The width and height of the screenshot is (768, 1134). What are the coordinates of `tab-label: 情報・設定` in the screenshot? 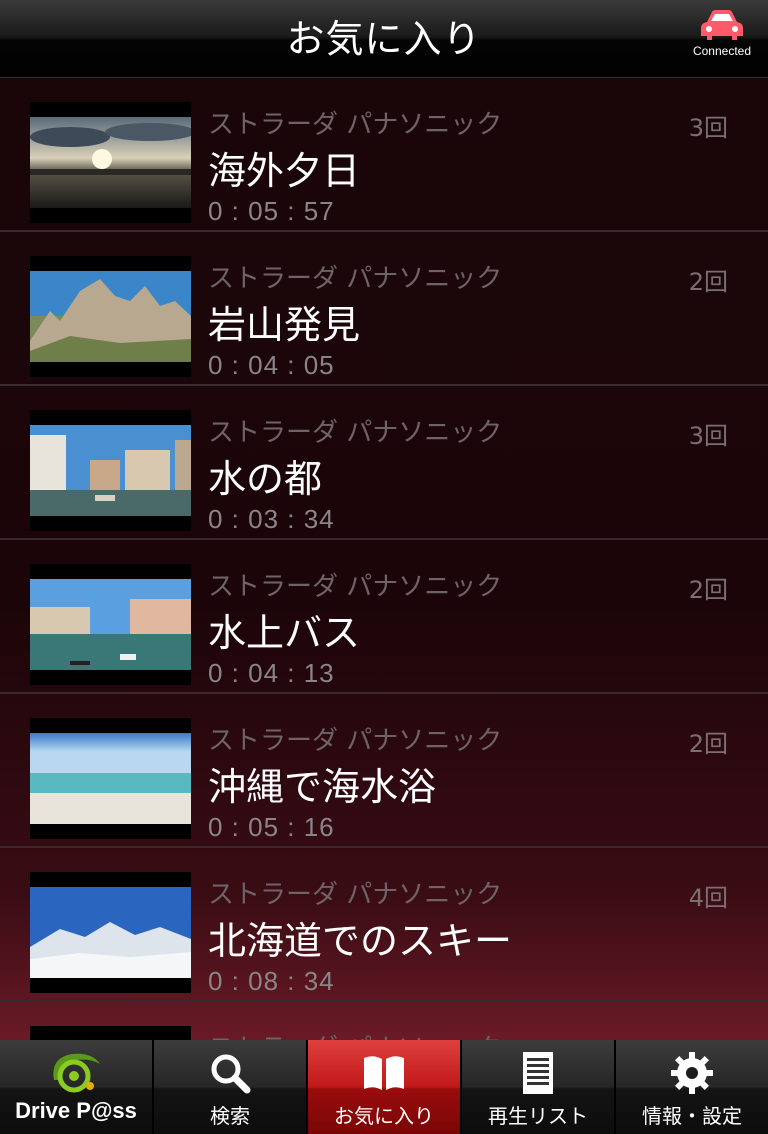 It's located at (692, 1116).